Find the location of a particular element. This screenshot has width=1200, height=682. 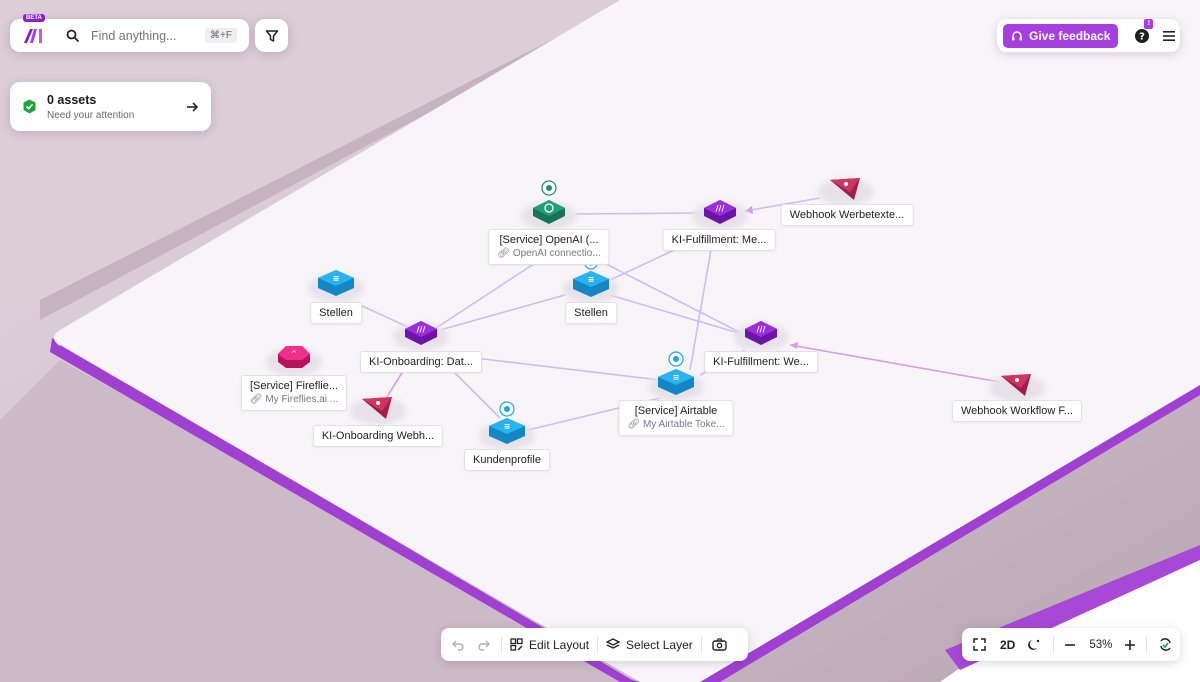

view-mode-toggle: 2D is located at coordinates (1007, 645).